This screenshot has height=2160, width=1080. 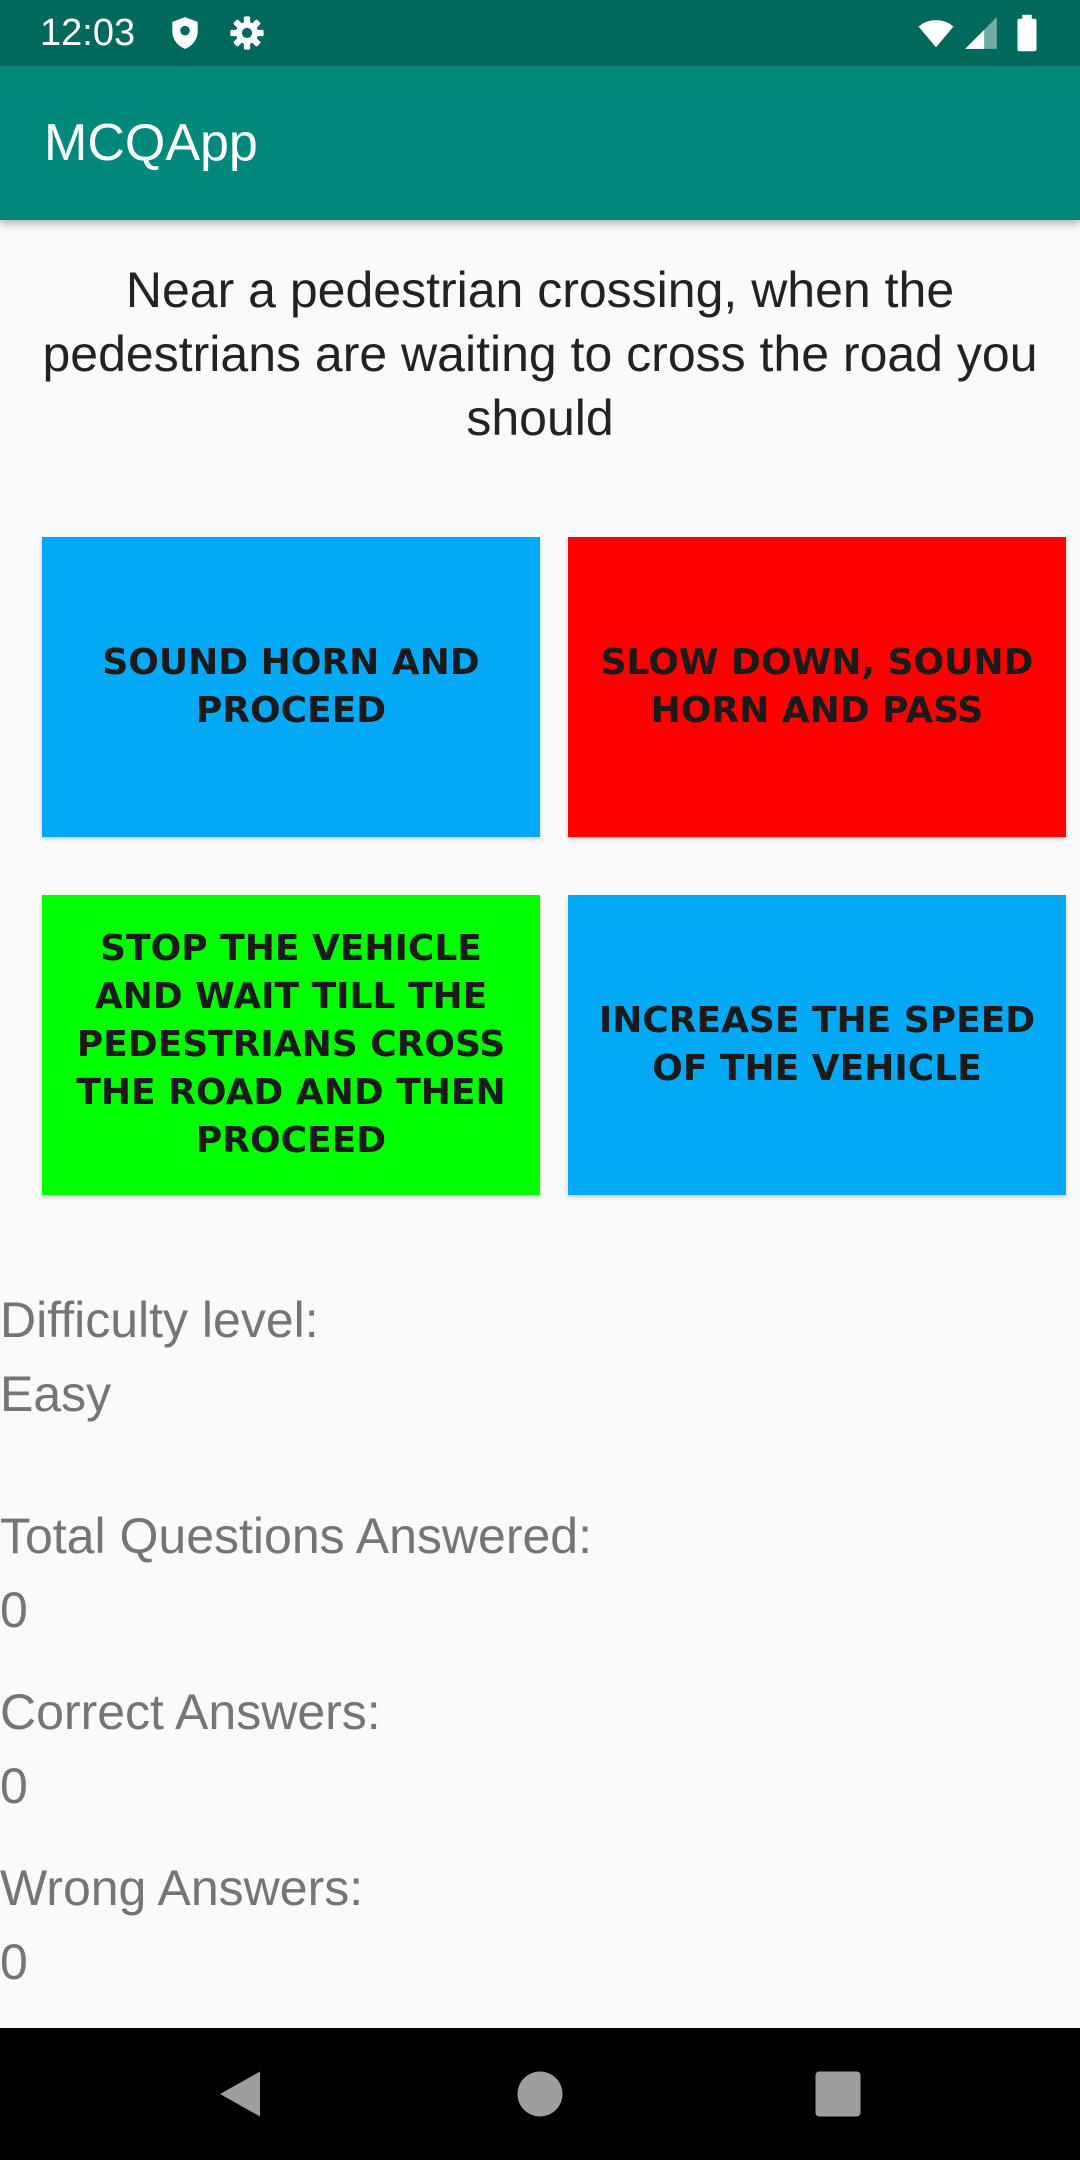 I want to click on shield-icon, so click(x=185, y=33).